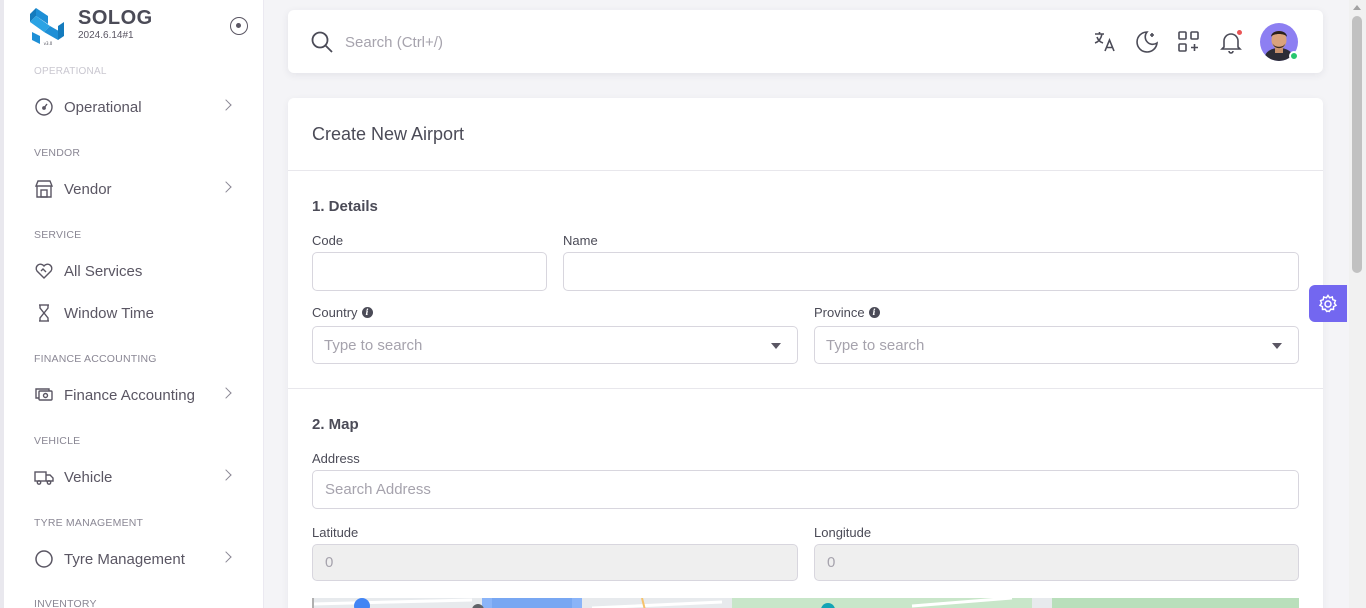 This screenshot has width=1366, height=608. I want to click on sidebar-item-label: Vendor, so click(88, 189).